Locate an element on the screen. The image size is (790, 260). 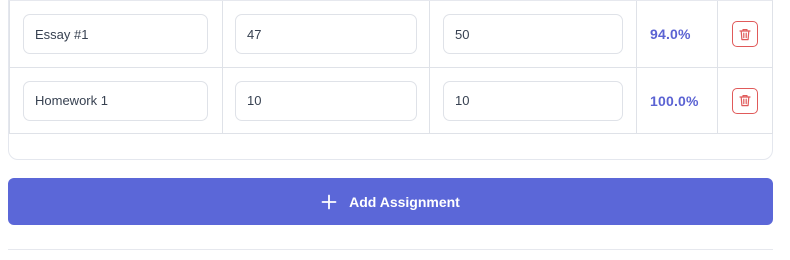
name-cell: Essay #1 is located at coordinates (116, 34).